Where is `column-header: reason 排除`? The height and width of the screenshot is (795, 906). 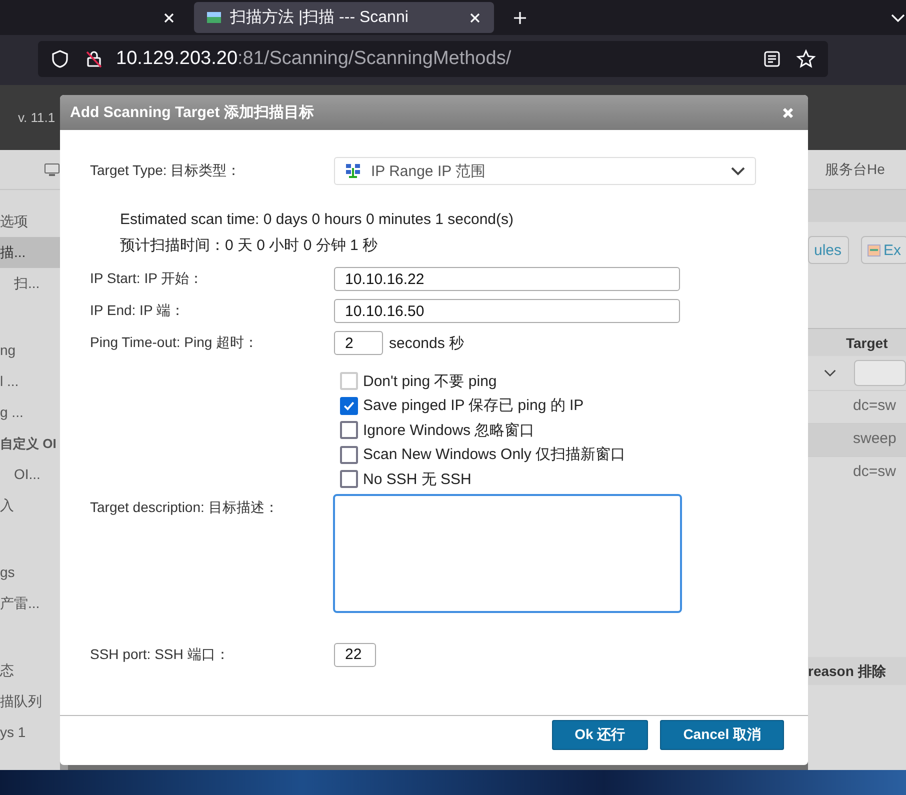
column-header: reason 排除 is located at coordinates (857, 671).